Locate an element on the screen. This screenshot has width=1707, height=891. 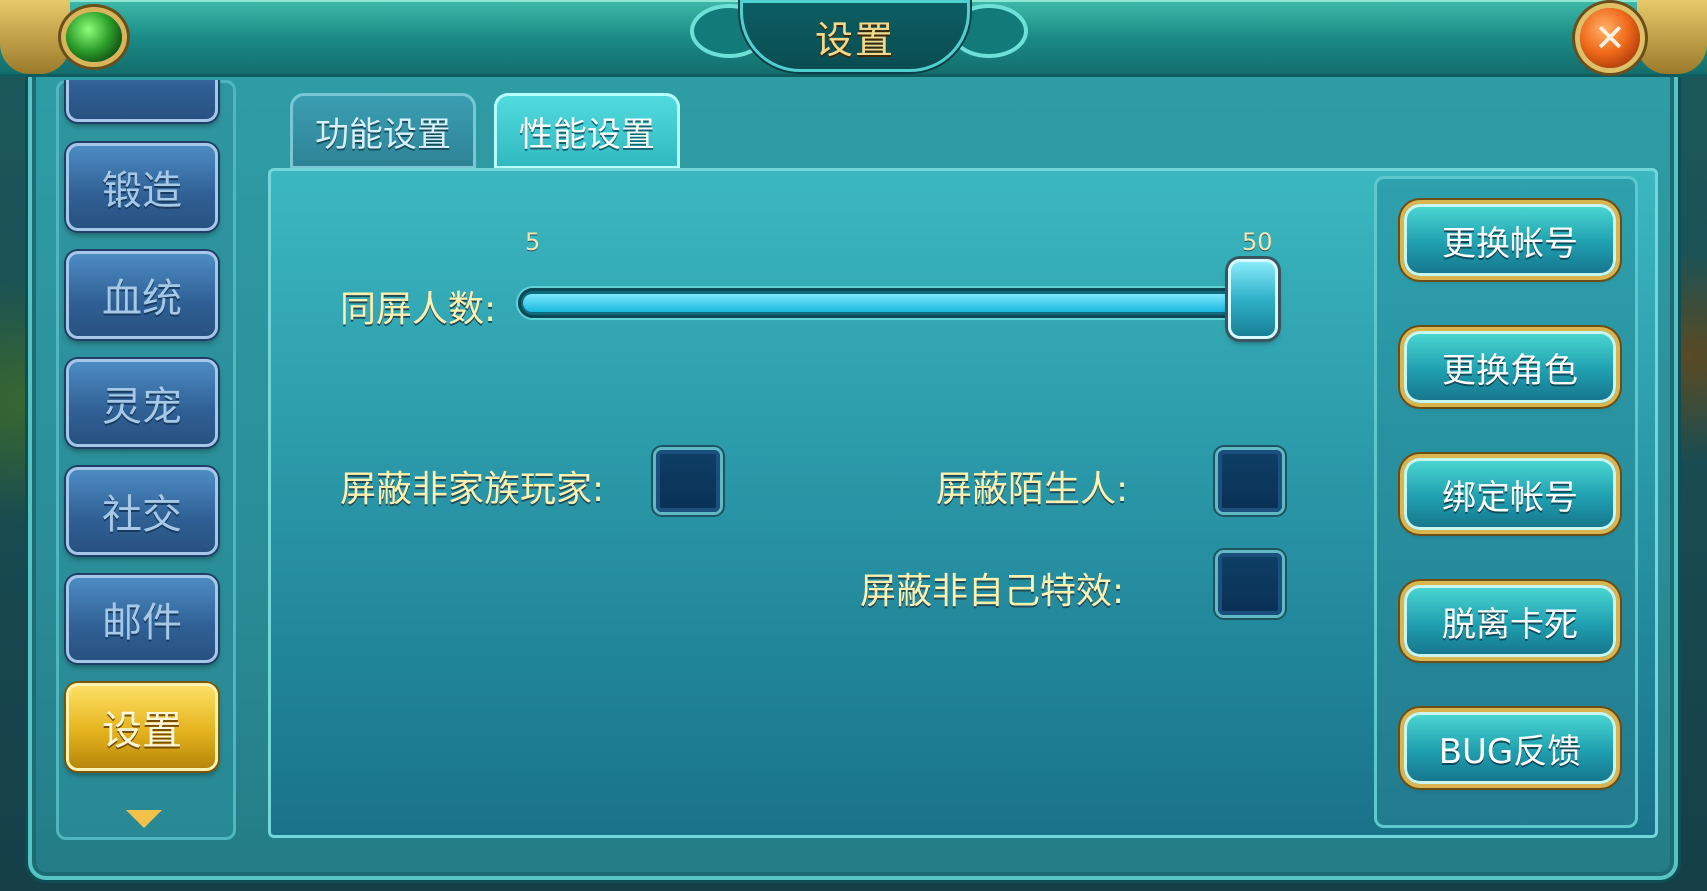
green-gem-icon is located at coordinates (94, 37).